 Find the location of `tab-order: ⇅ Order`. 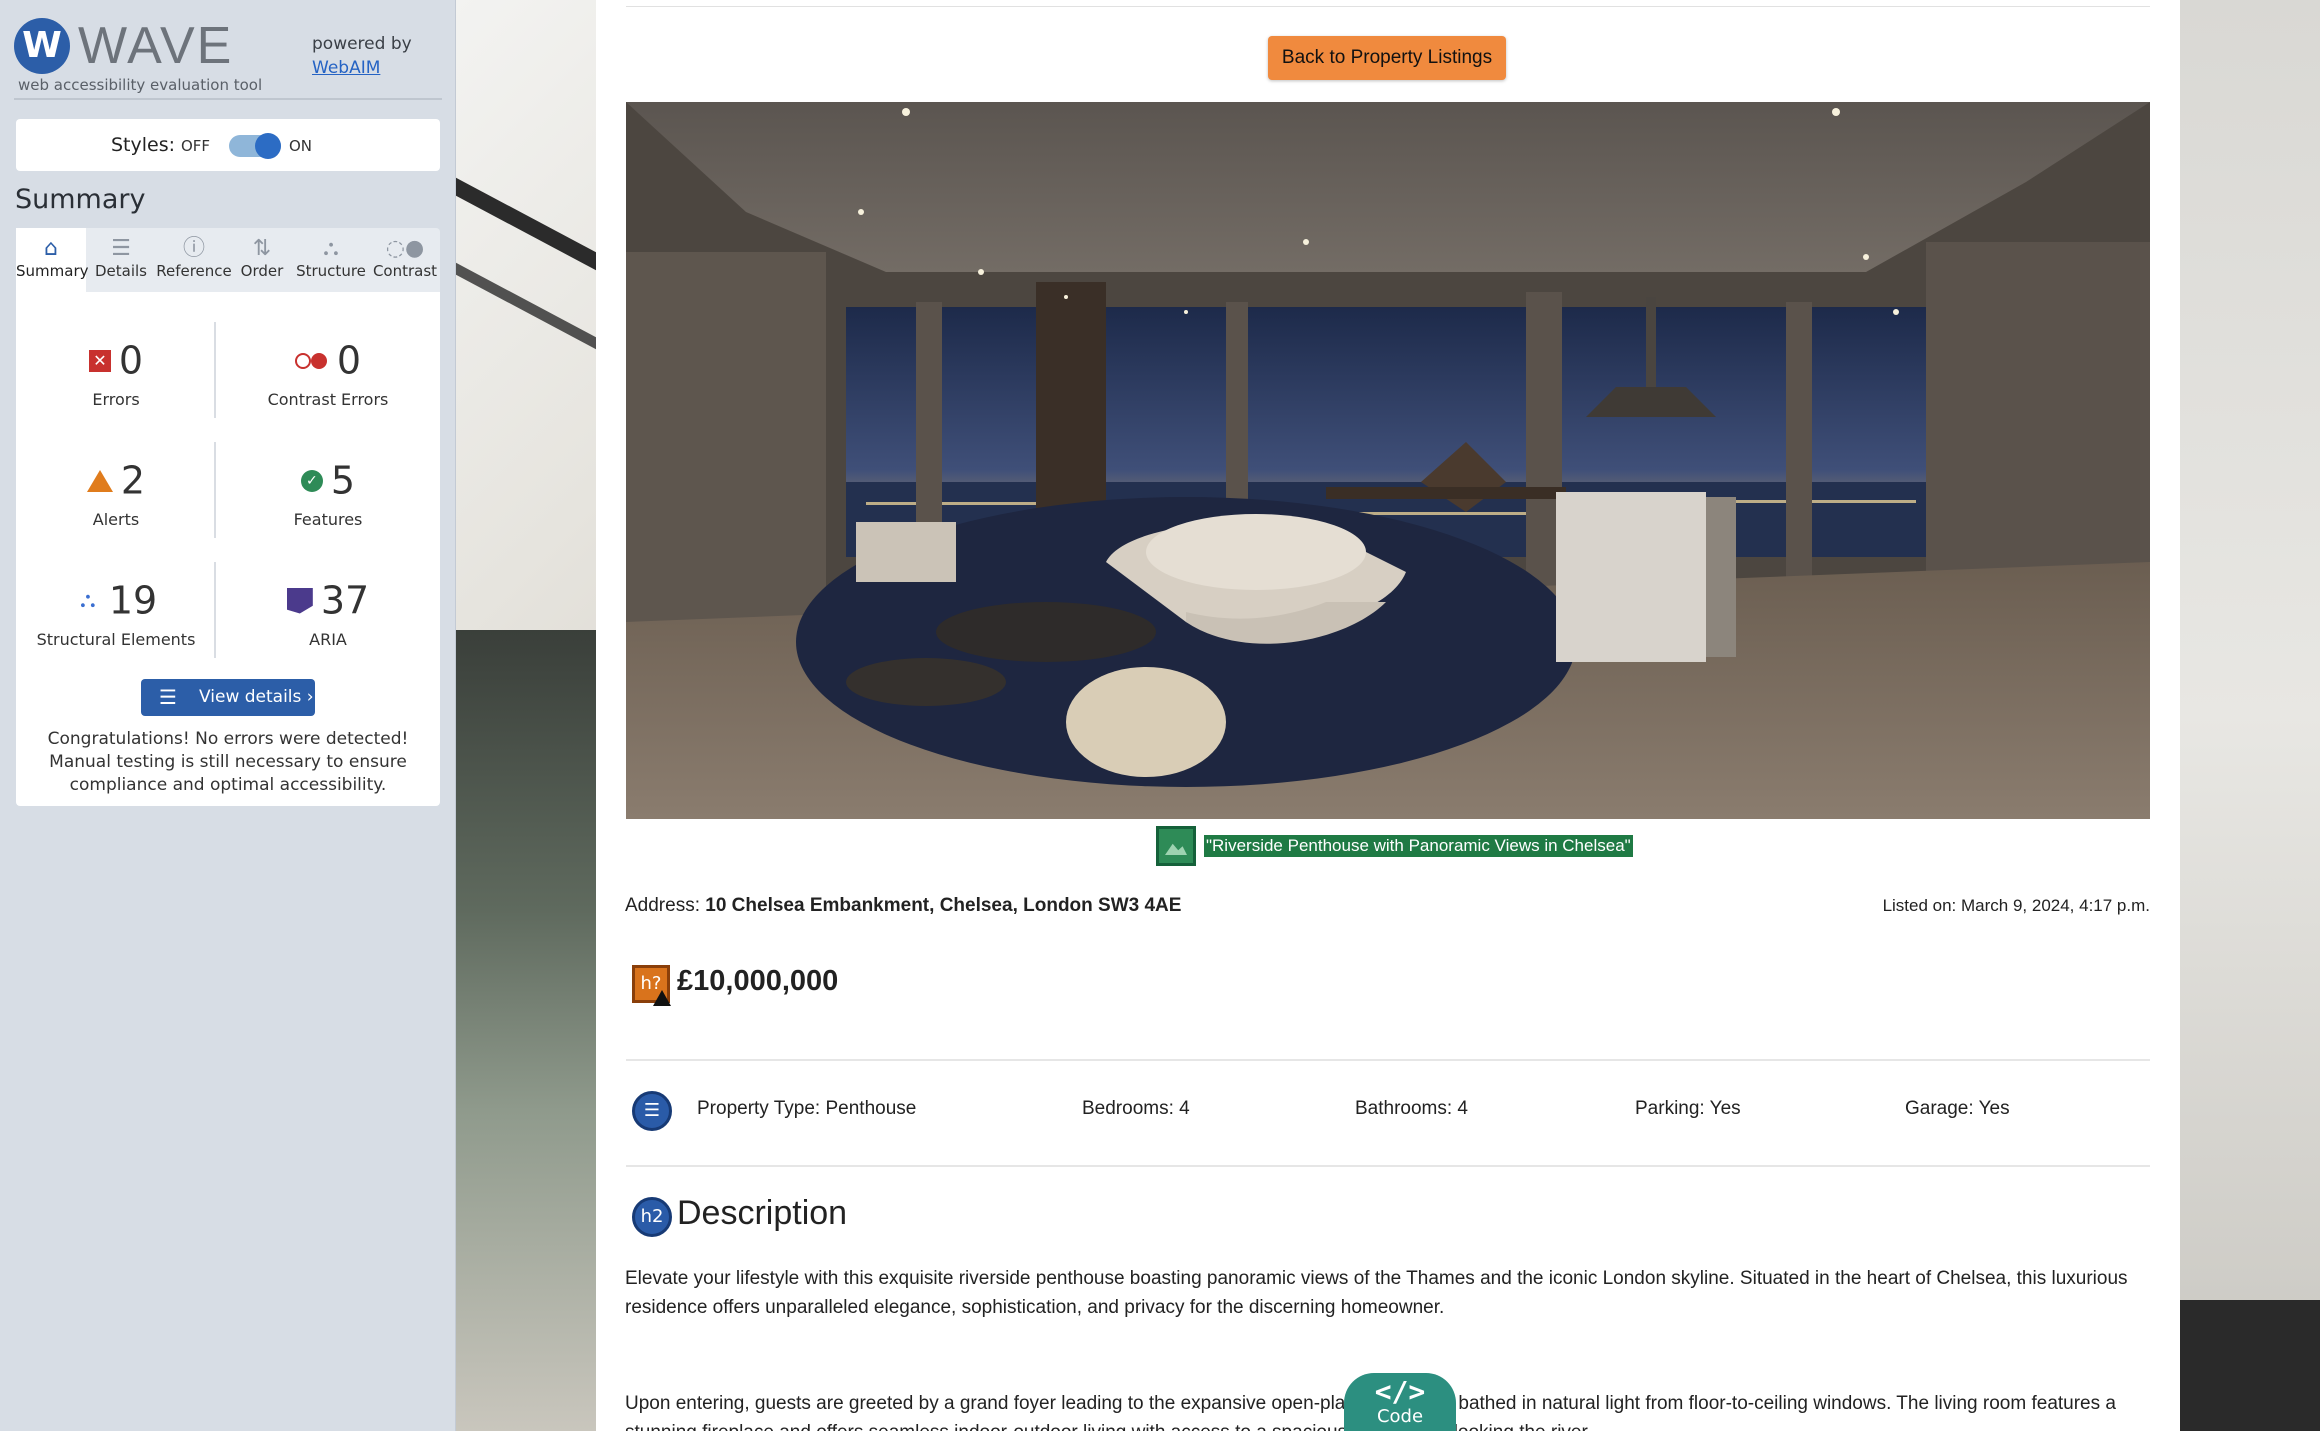

tab-order: ⇅ Order is located at coordinates (262, 260).